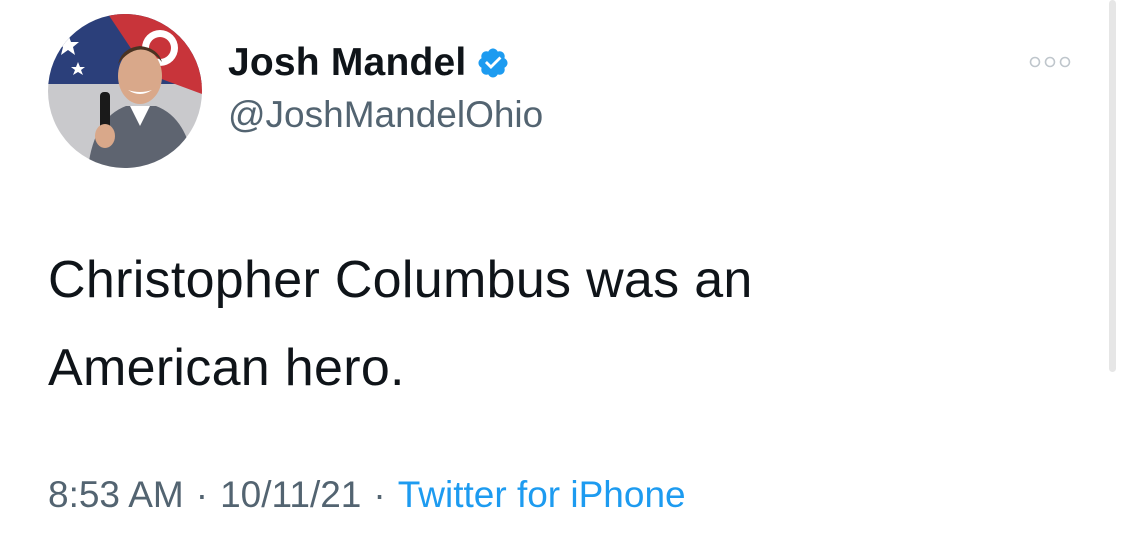 The height and width of the screenshot is (555, 1125). I want to click on verified-badge-icon, so click(493, 63).